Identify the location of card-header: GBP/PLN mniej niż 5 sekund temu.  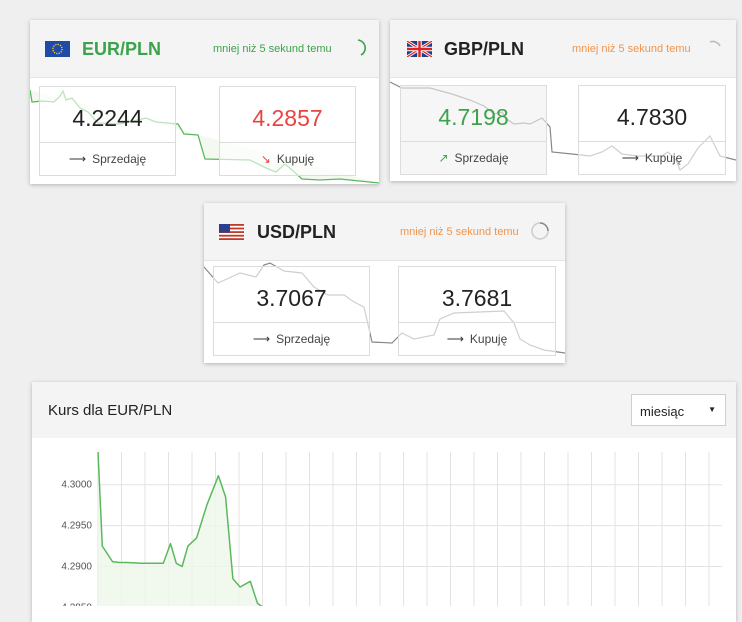
(563, 49).